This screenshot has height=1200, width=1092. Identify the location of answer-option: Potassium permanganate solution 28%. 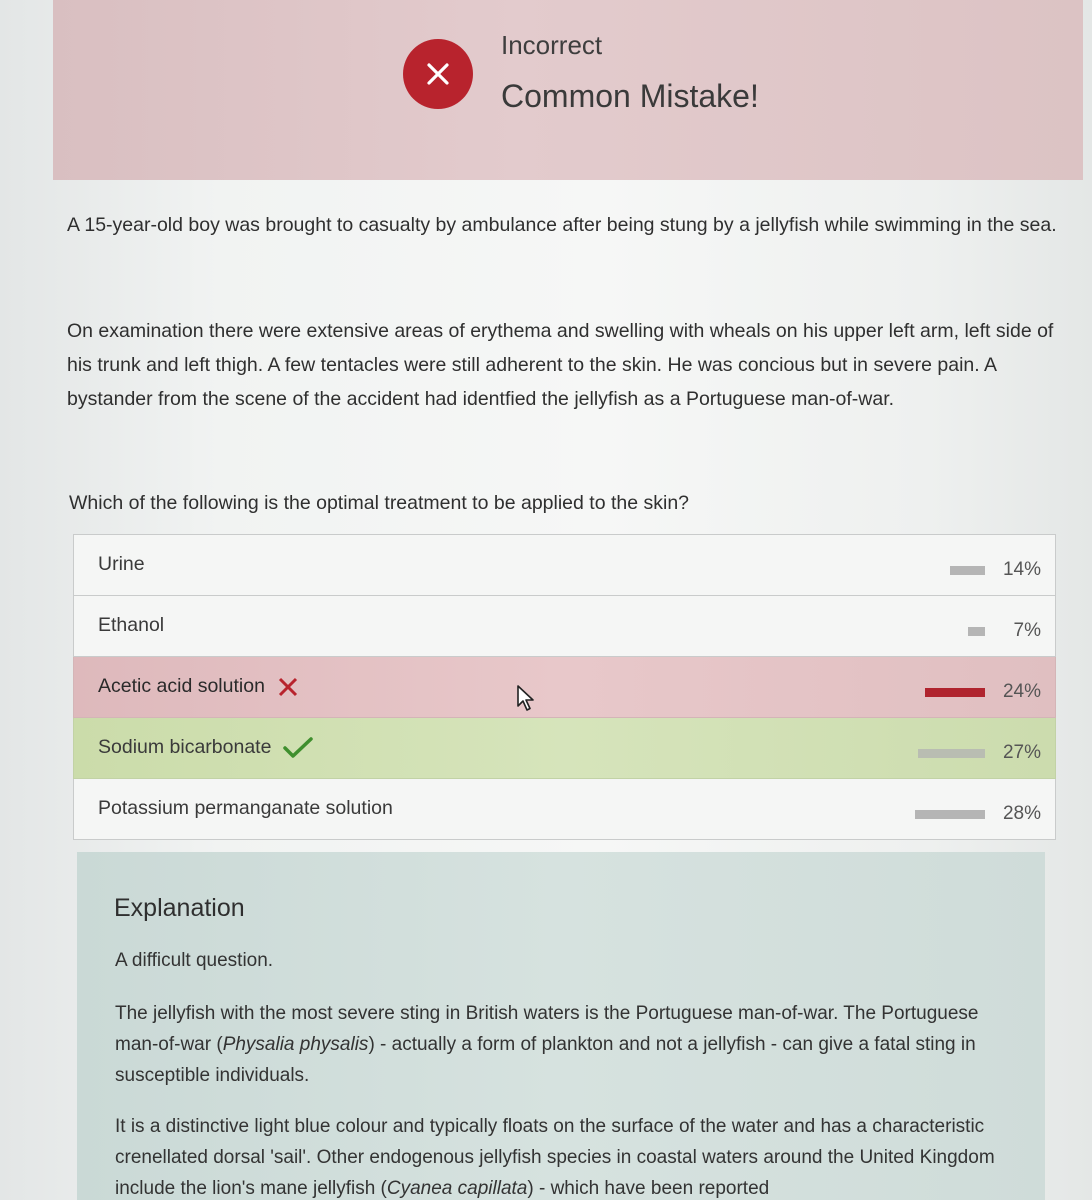
(564, 809).